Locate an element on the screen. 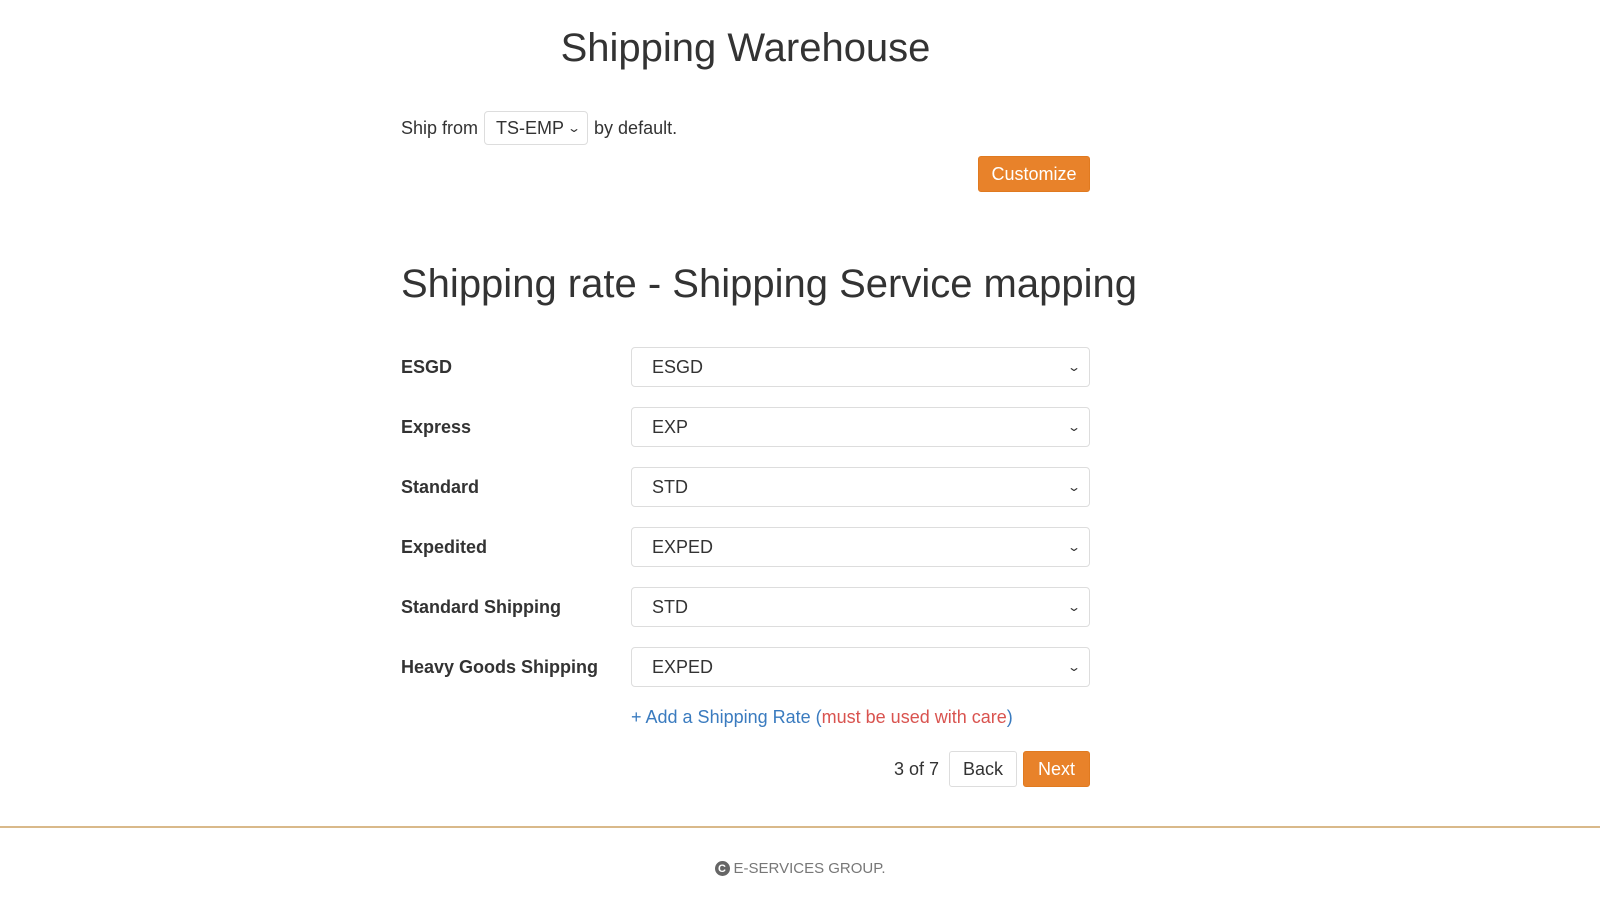  ship-from-suffix: by default. is located at coordinates (636, 127).